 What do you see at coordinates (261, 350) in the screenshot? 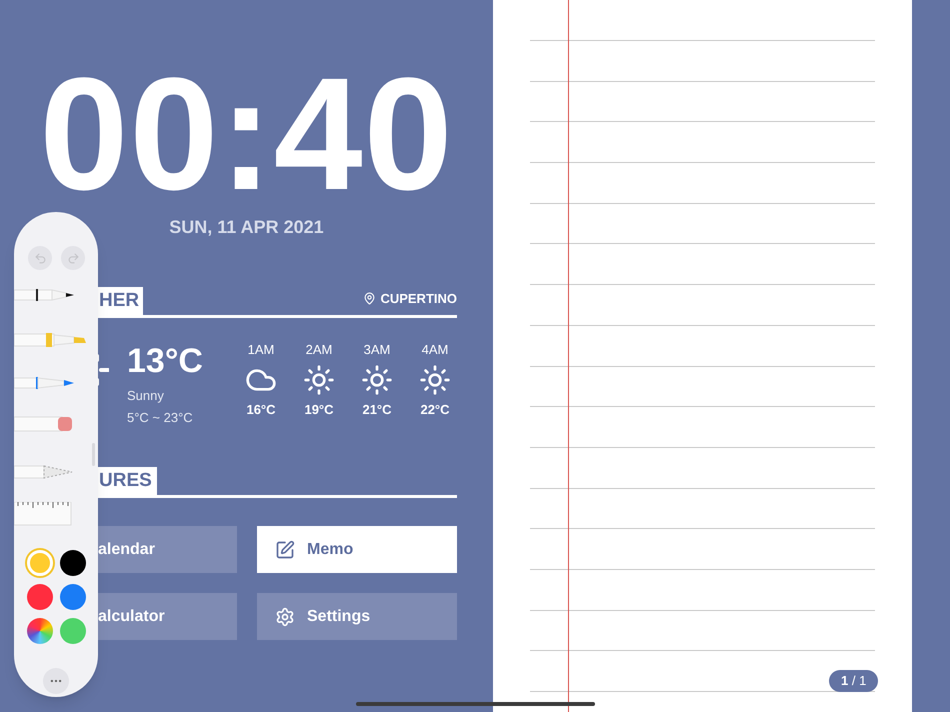
I see `hour-label: 1AM` at bounding box center [261, 350].